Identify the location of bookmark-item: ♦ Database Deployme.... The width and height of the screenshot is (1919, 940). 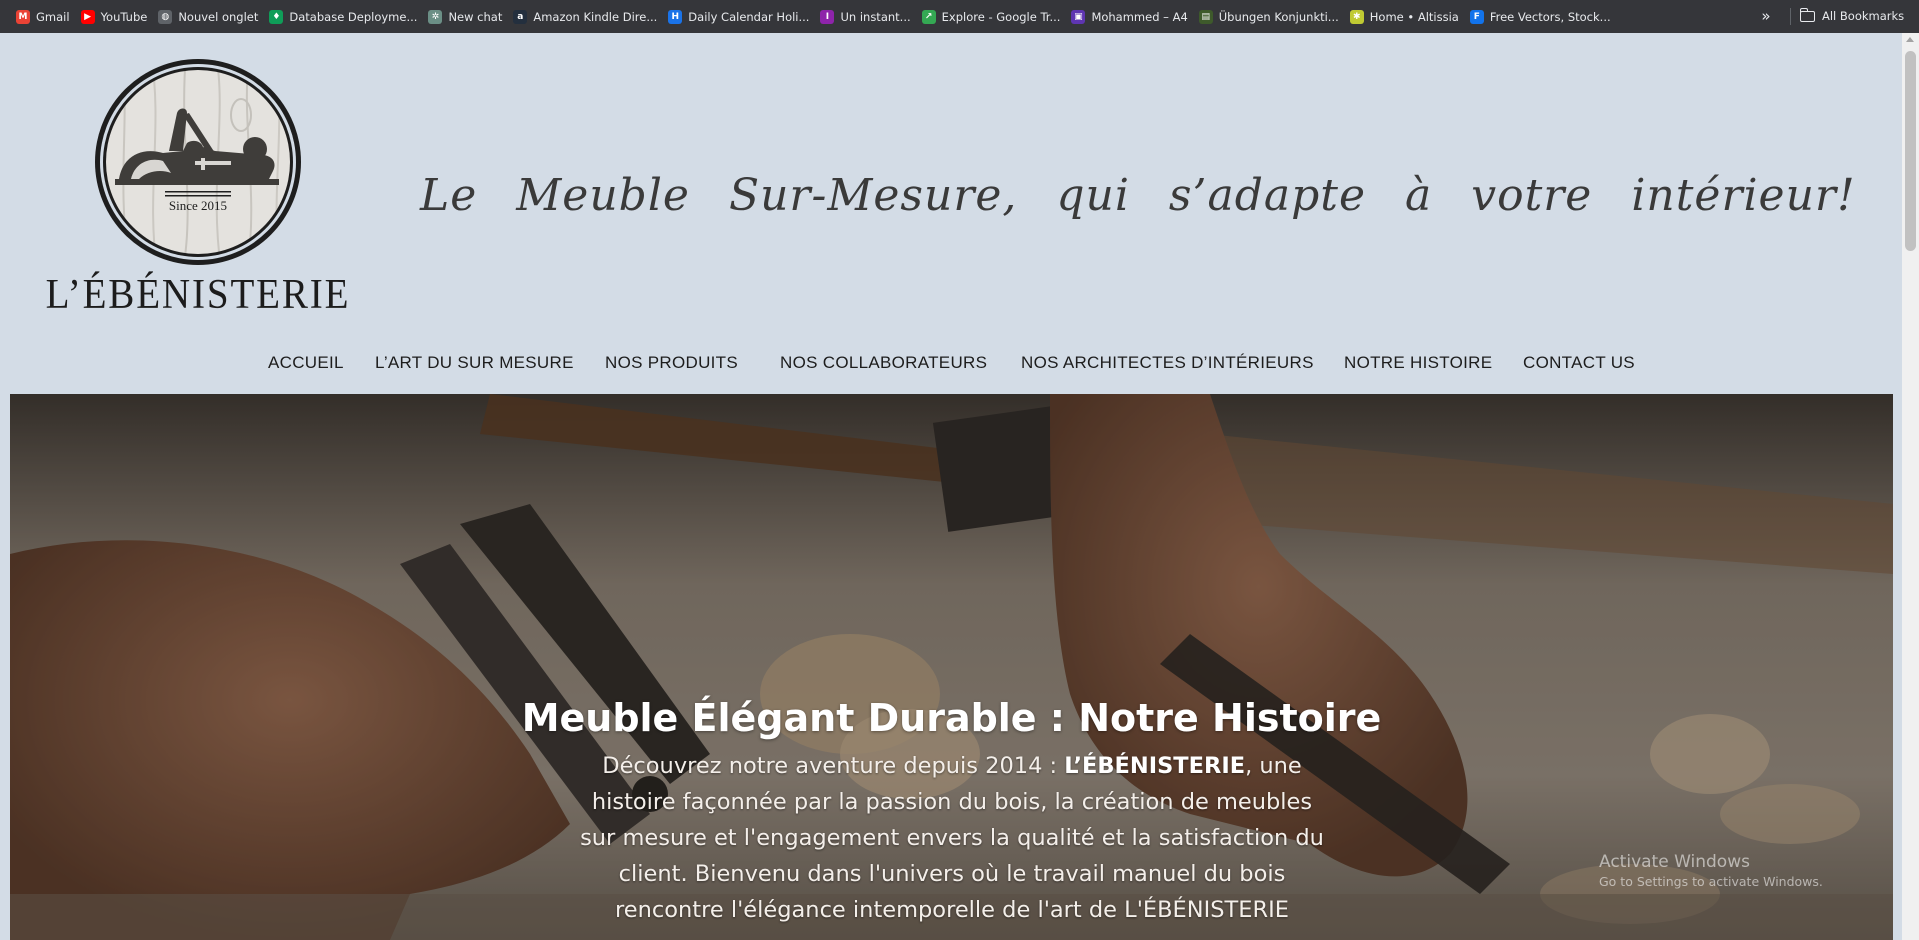
(344, 17).